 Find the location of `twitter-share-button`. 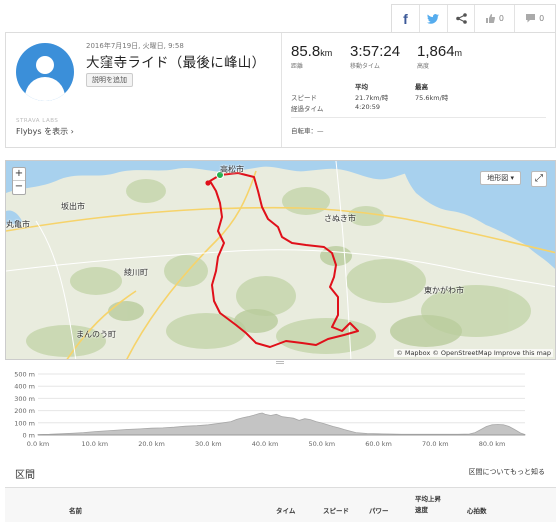

twitter-share-button is located at coordinates (434, 18).